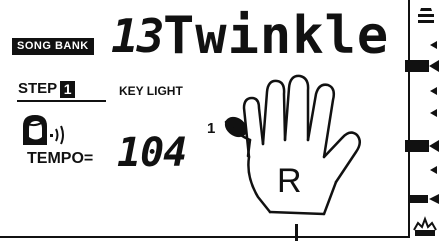 The height and width of the screenshot is (241, 440). I want to click on step-label: STEP, so click(38, 88).